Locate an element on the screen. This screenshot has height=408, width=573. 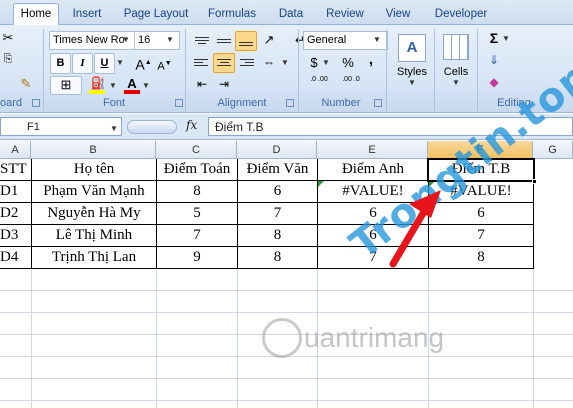
alignment-launcher-icon is located at coordinates (290, 103).